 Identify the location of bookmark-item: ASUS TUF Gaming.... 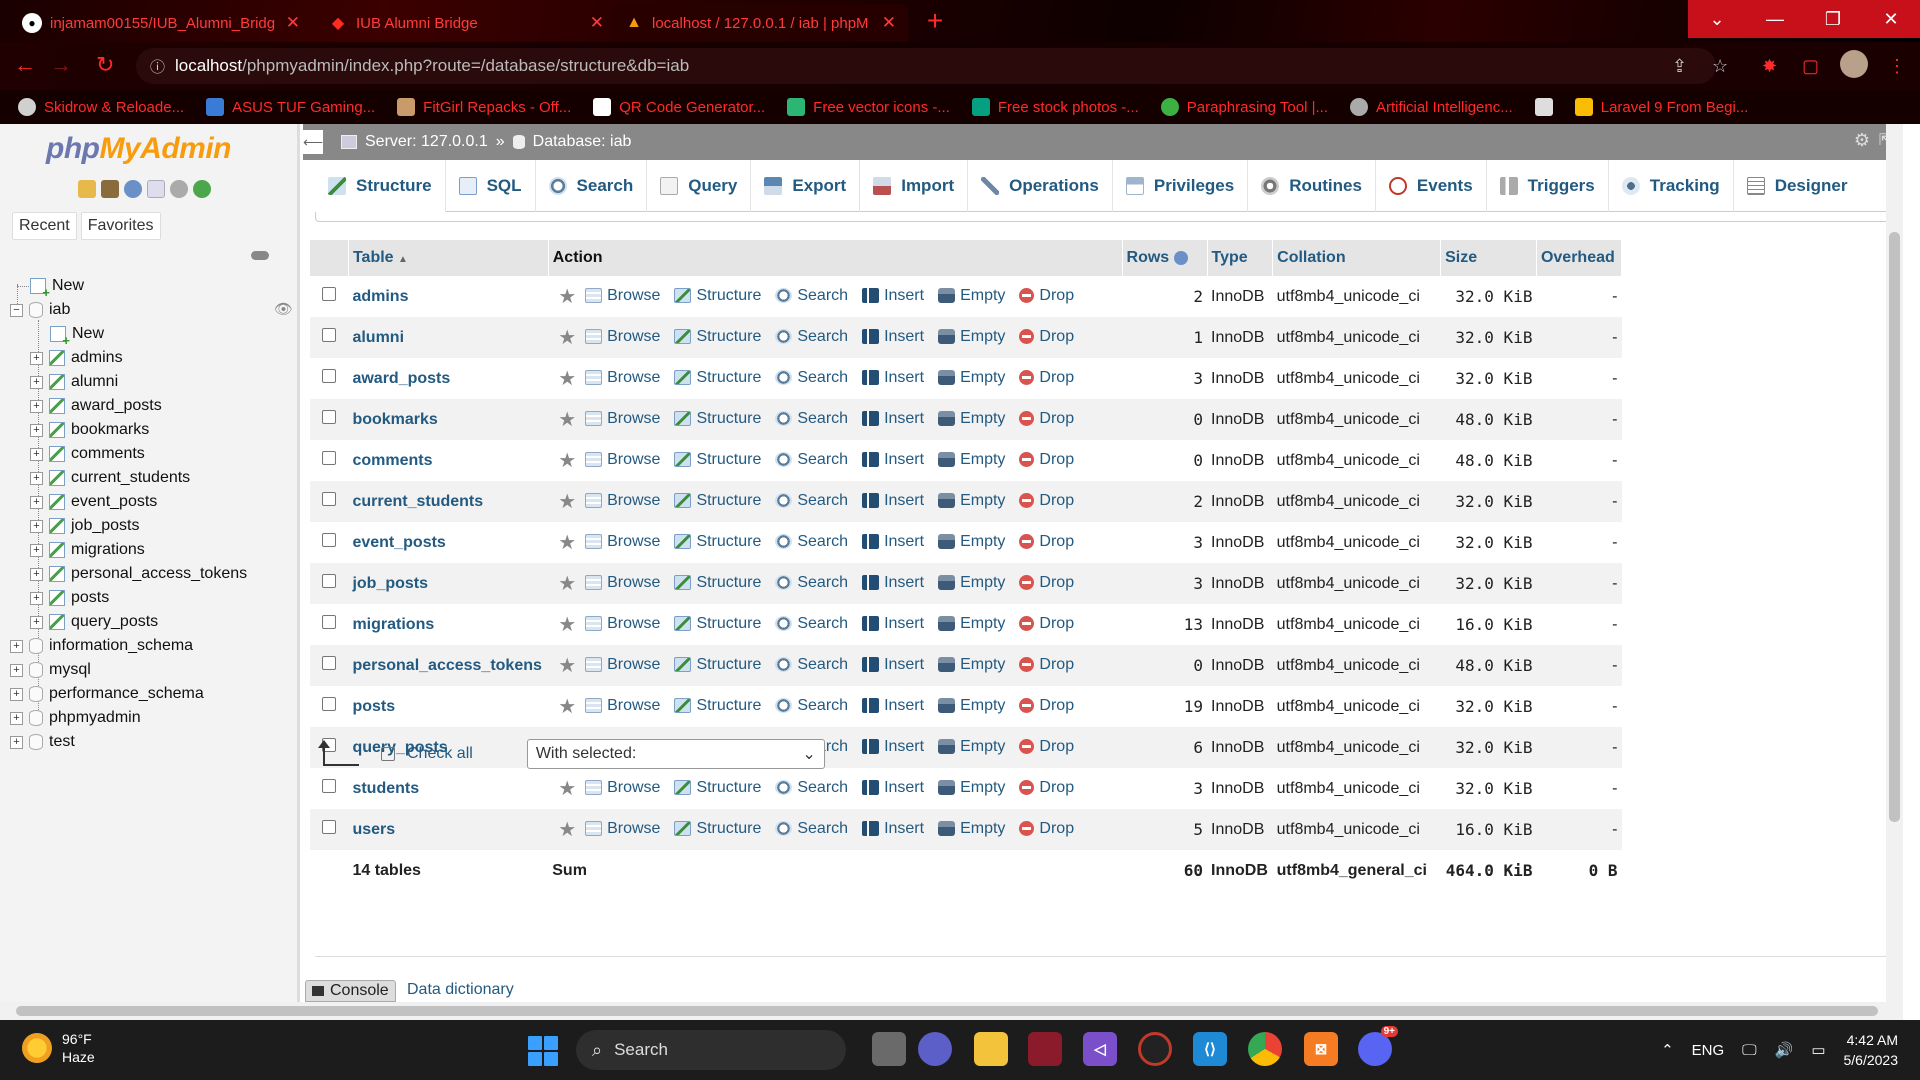
(290, 107).